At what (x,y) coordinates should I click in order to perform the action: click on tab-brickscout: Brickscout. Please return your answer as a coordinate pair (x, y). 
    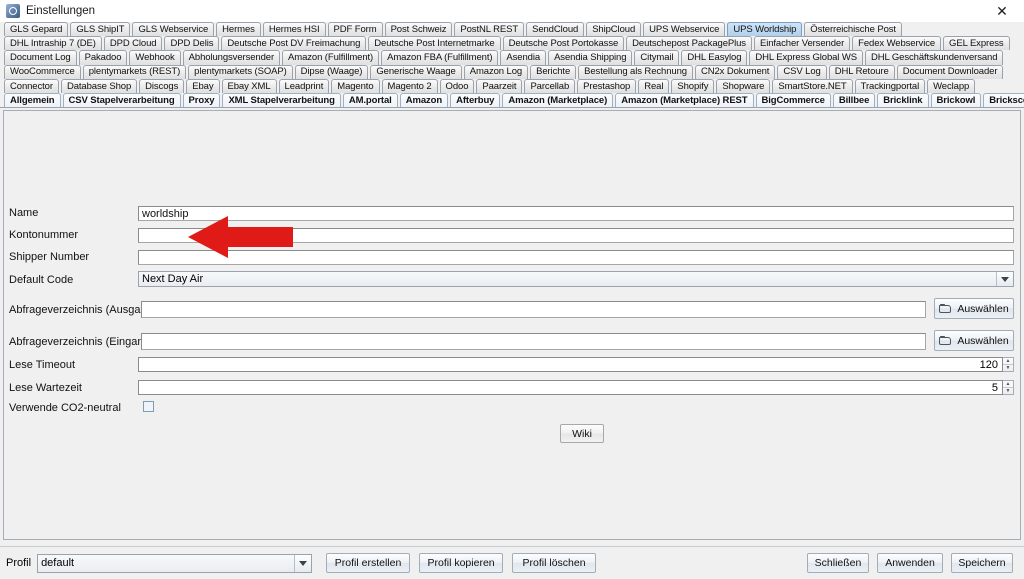
    Looking at the image, I should click on (1003, 100).